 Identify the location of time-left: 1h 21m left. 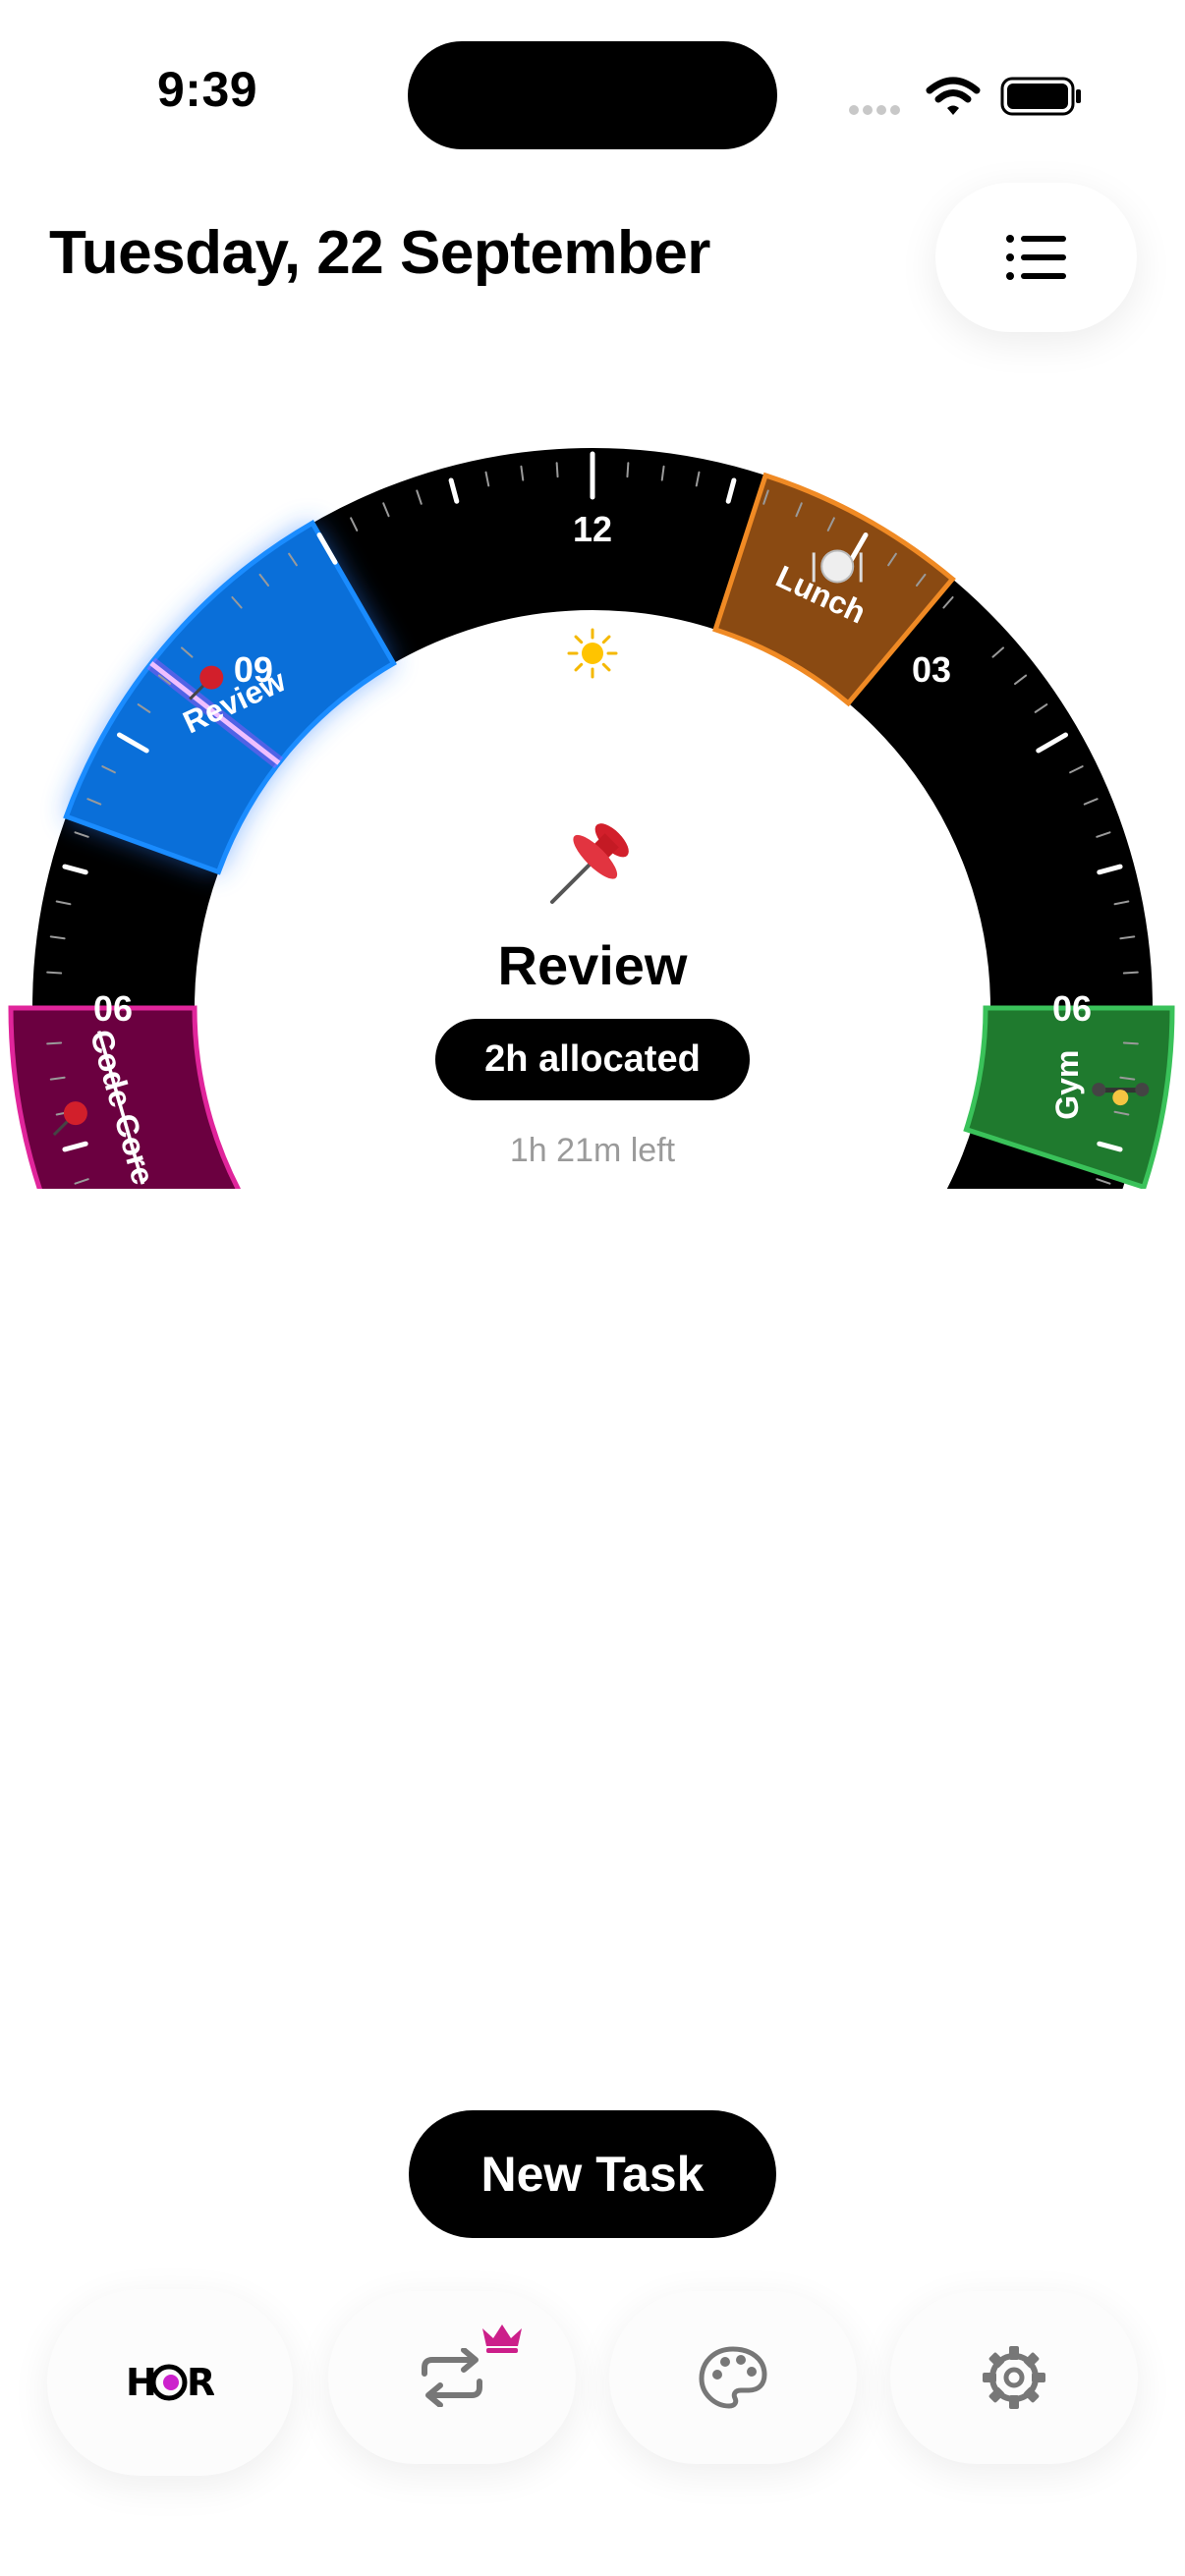
(592, 1150).